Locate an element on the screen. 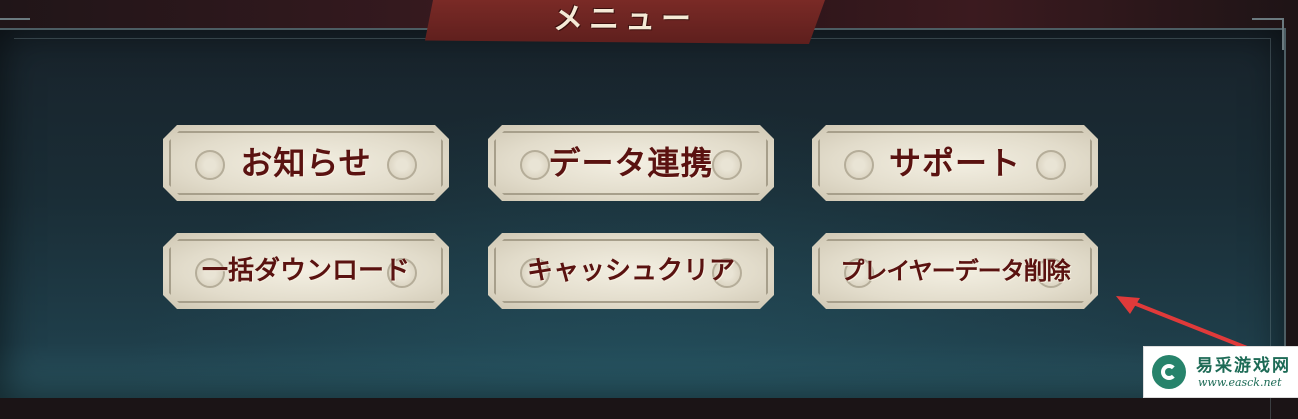 The image size is (1298, 419). news-button: お知らせ is located at coordinates (306, 163).